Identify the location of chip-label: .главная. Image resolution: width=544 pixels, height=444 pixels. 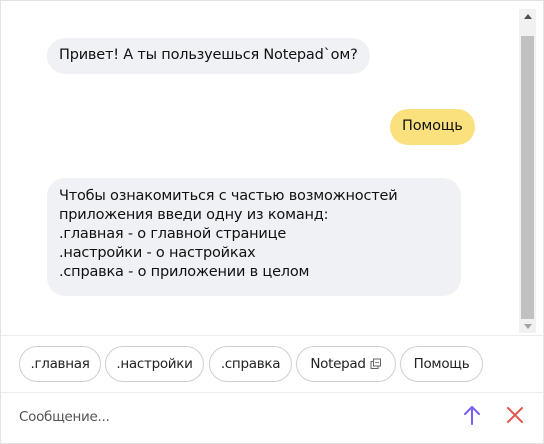
(60, 364).